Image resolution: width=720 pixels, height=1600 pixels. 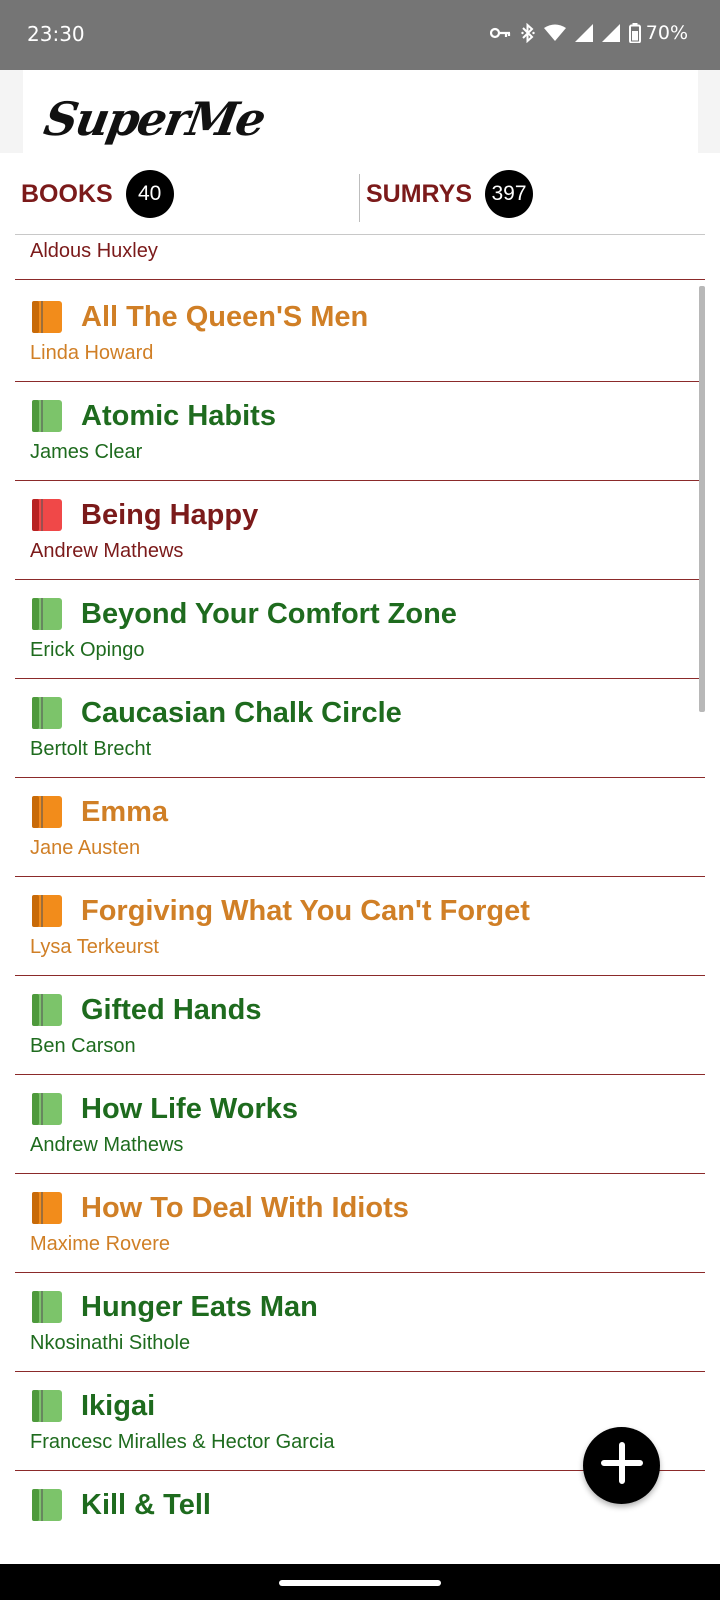 I want to click on battery-percent: 70%, so click(x=666, y=33).